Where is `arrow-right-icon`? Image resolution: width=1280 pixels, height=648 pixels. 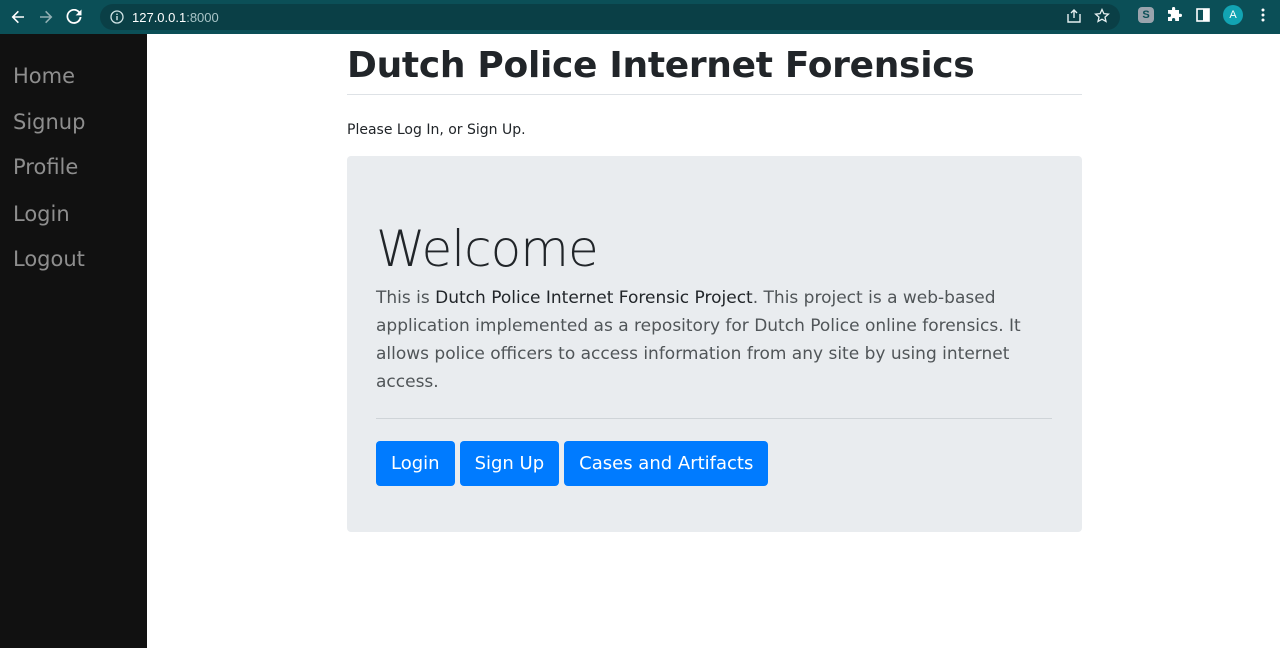
arrow-right-icon is located at coordinates (46, 17).